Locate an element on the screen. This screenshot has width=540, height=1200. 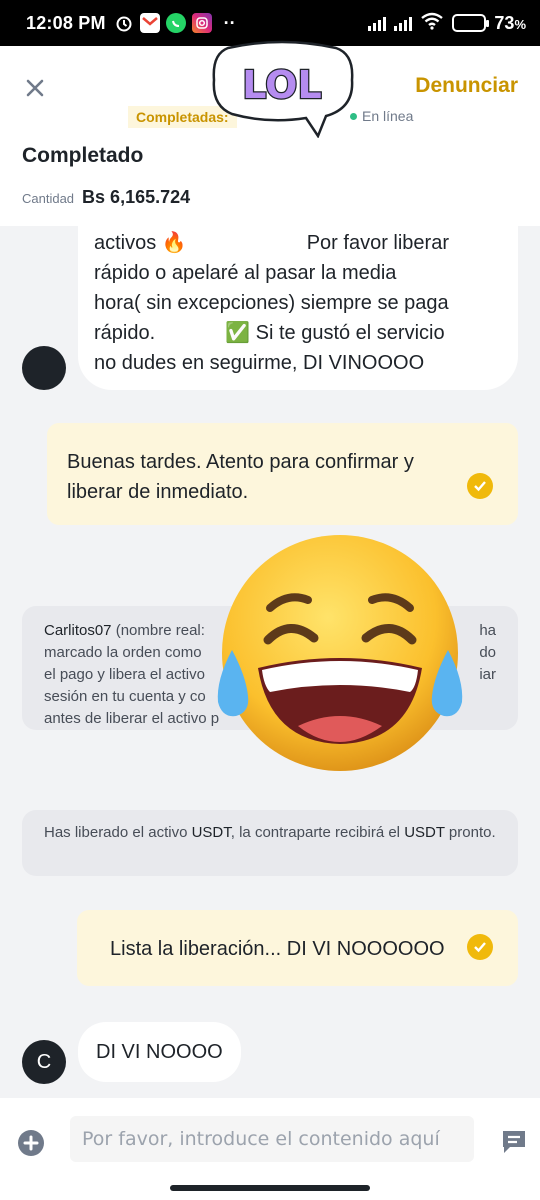
amount-label: Cantidad is located at coordinates (48, 198).